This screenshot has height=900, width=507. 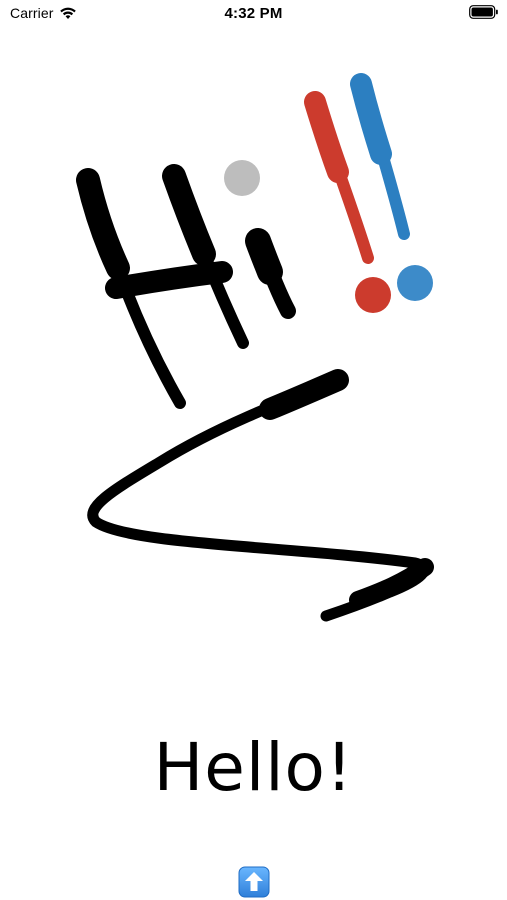 I want to click on arrow-up-box-icon, so click(x=254, y=882).